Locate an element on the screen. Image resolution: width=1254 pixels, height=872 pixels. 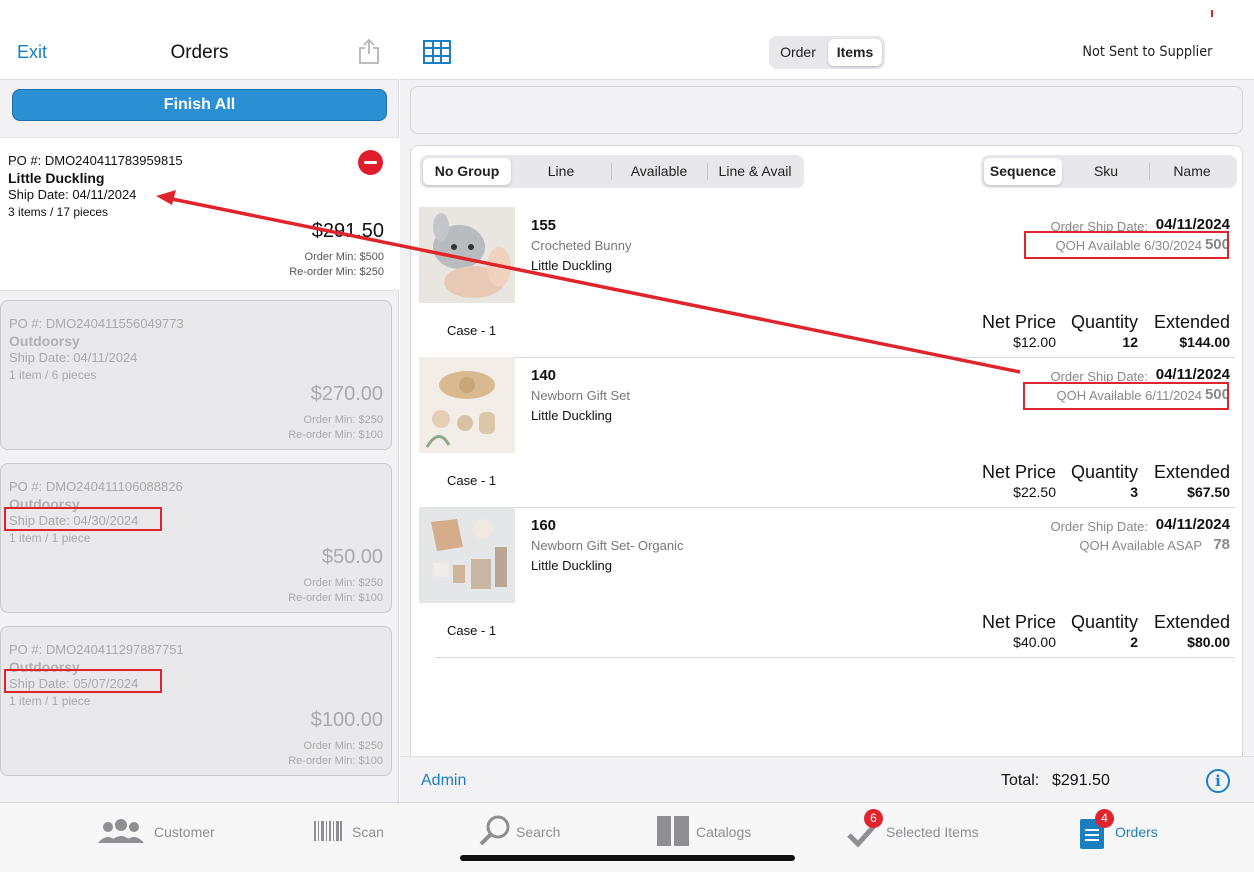
tab-search: Search is located at coordinates (524, 833).